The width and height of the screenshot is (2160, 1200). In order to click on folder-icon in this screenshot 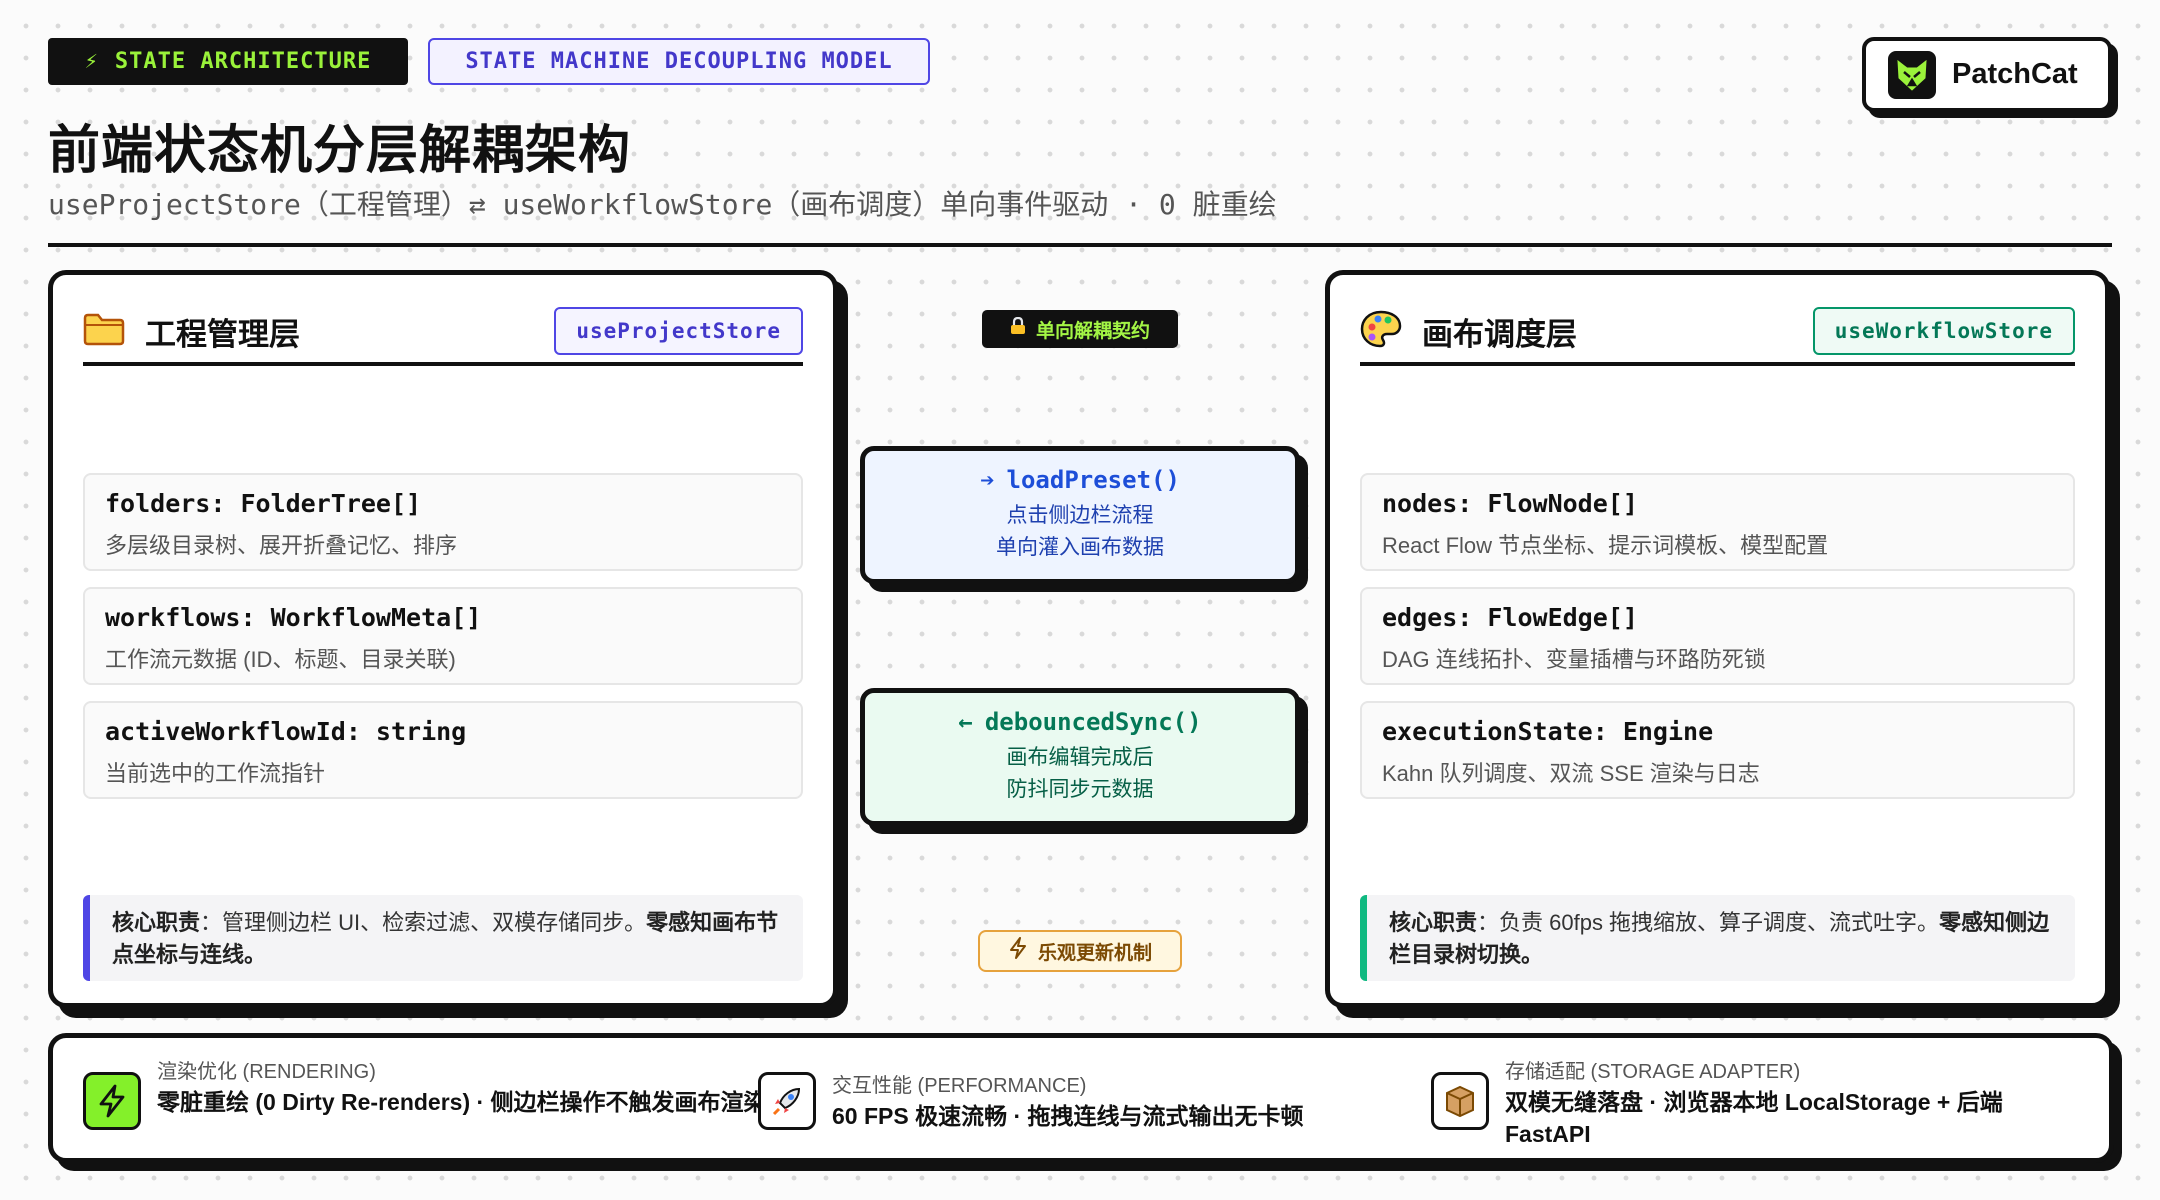, I will do `click(104, 331)`.